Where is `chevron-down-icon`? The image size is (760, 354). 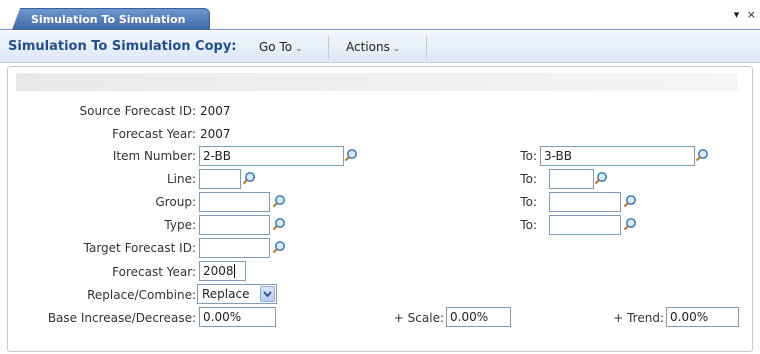 chevron-down-icon is located at coordinates (267, 294).